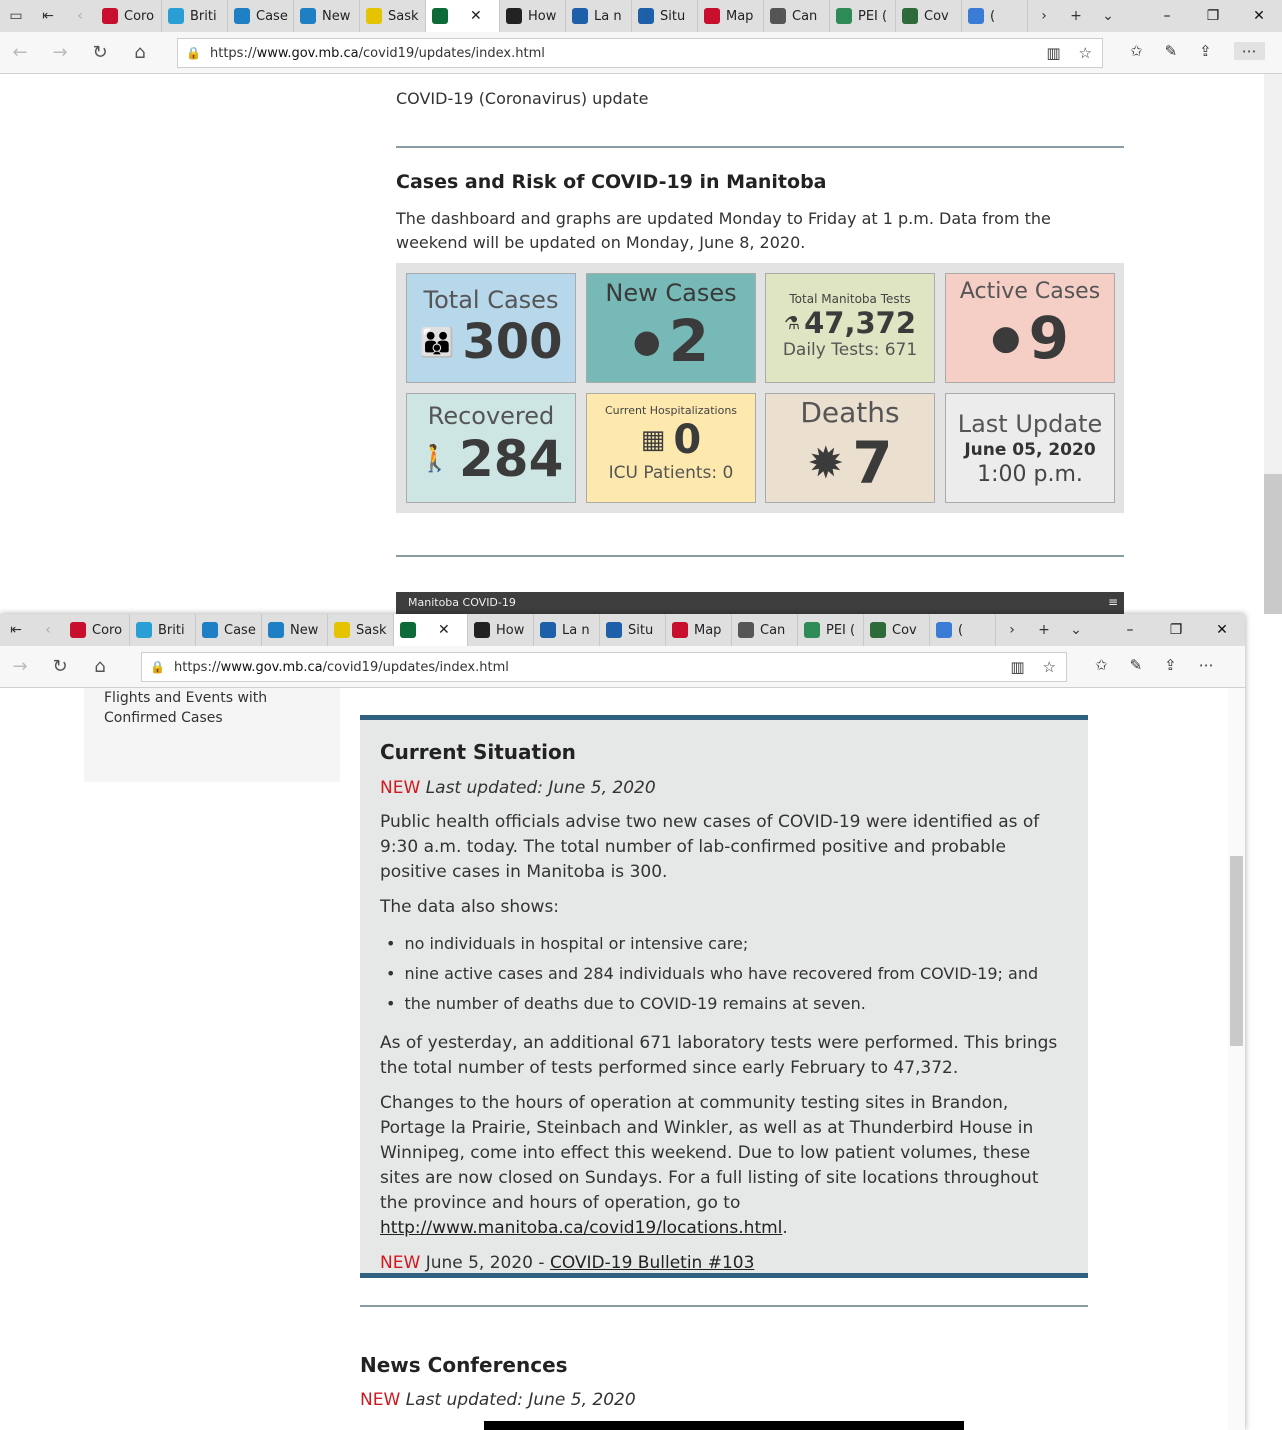 The image size is (1282, 1430). I want to click on new-cases-value: 2, so click(689, 341).